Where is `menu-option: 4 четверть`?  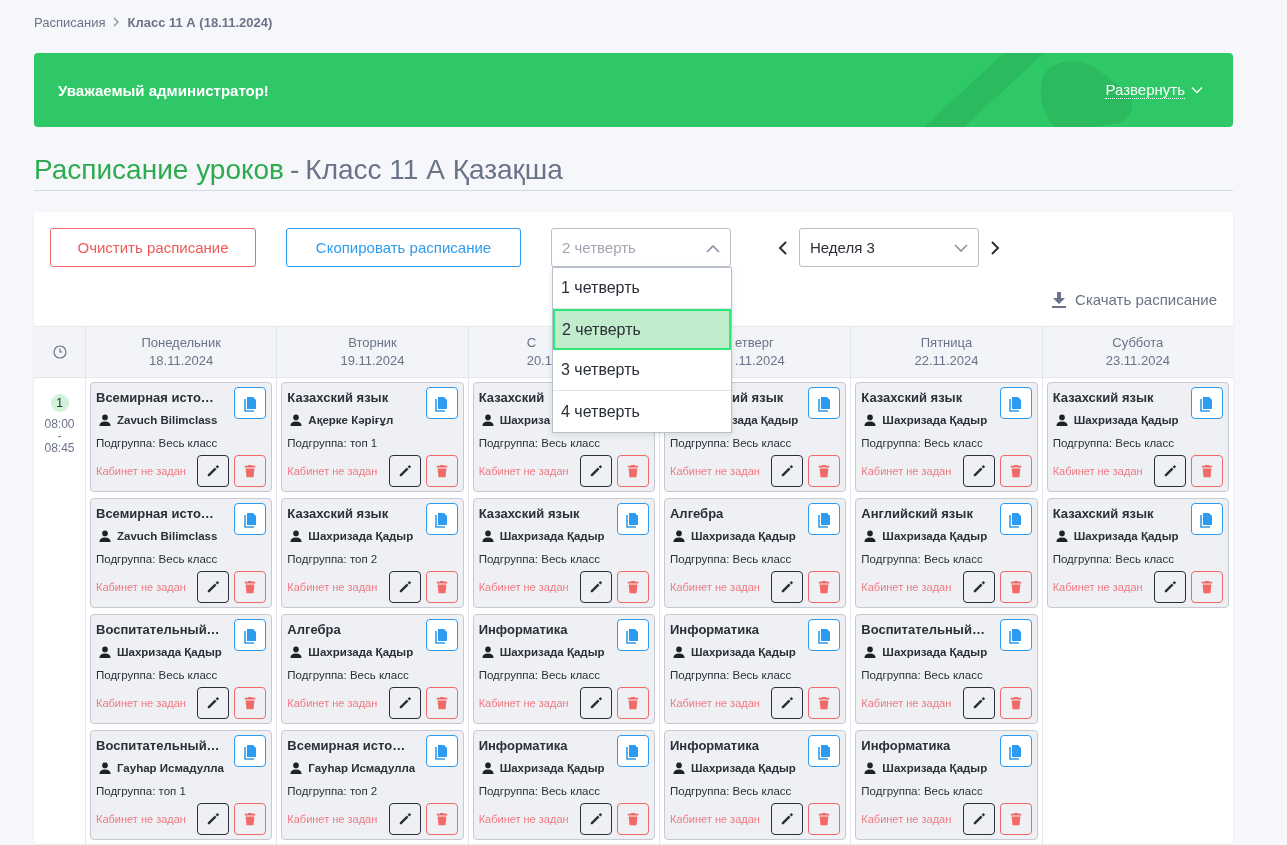
menu-option: 4 четверть is located at coordinates (642, 411).